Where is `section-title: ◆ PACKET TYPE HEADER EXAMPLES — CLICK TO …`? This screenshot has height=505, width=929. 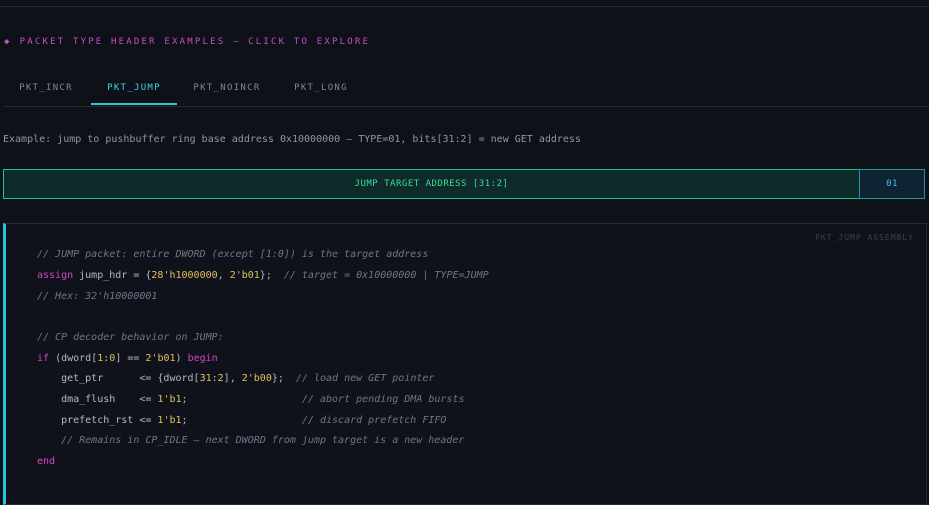
section-title: ◆ PACKET TYPE HEADER EXAMPLES — CLICK TO … is located at coordinates (187, 42).